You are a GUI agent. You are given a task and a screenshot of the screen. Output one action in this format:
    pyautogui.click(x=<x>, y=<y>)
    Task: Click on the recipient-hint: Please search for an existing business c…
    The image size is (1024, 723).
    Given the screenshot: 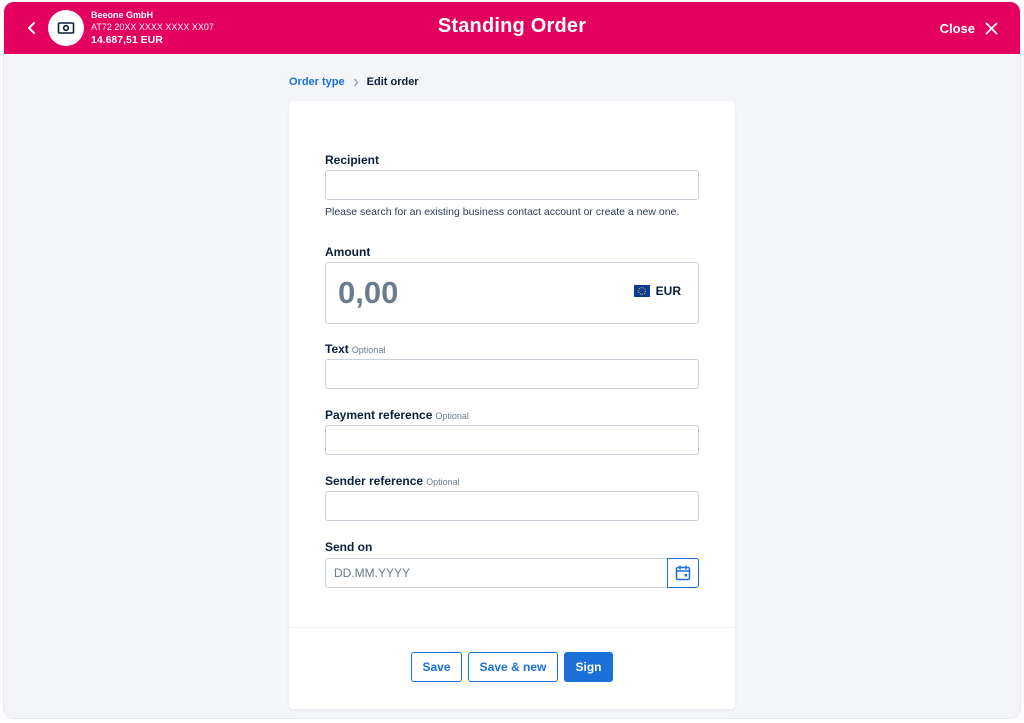 What is the action you would take?
    pyautogui.click(x=502, y=212)
    